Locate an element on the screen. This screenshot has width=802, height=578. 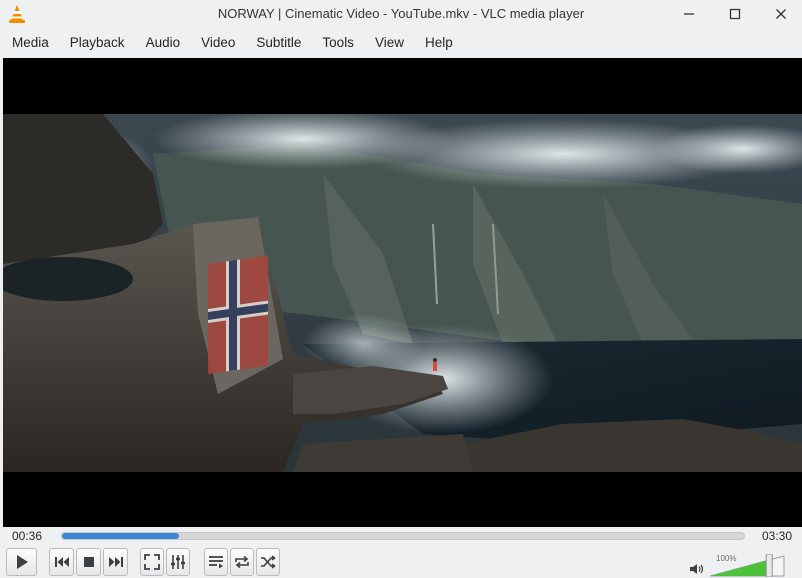
volume-slider is located at coordinates (748, 565).